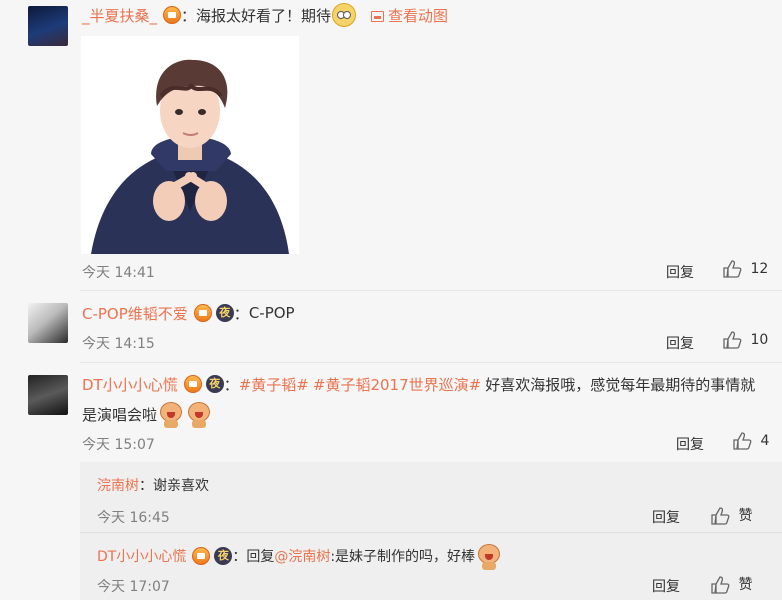  Describe the element at coordinates (759, 340) in the screenshot. I see `like-count: 10` at that location.